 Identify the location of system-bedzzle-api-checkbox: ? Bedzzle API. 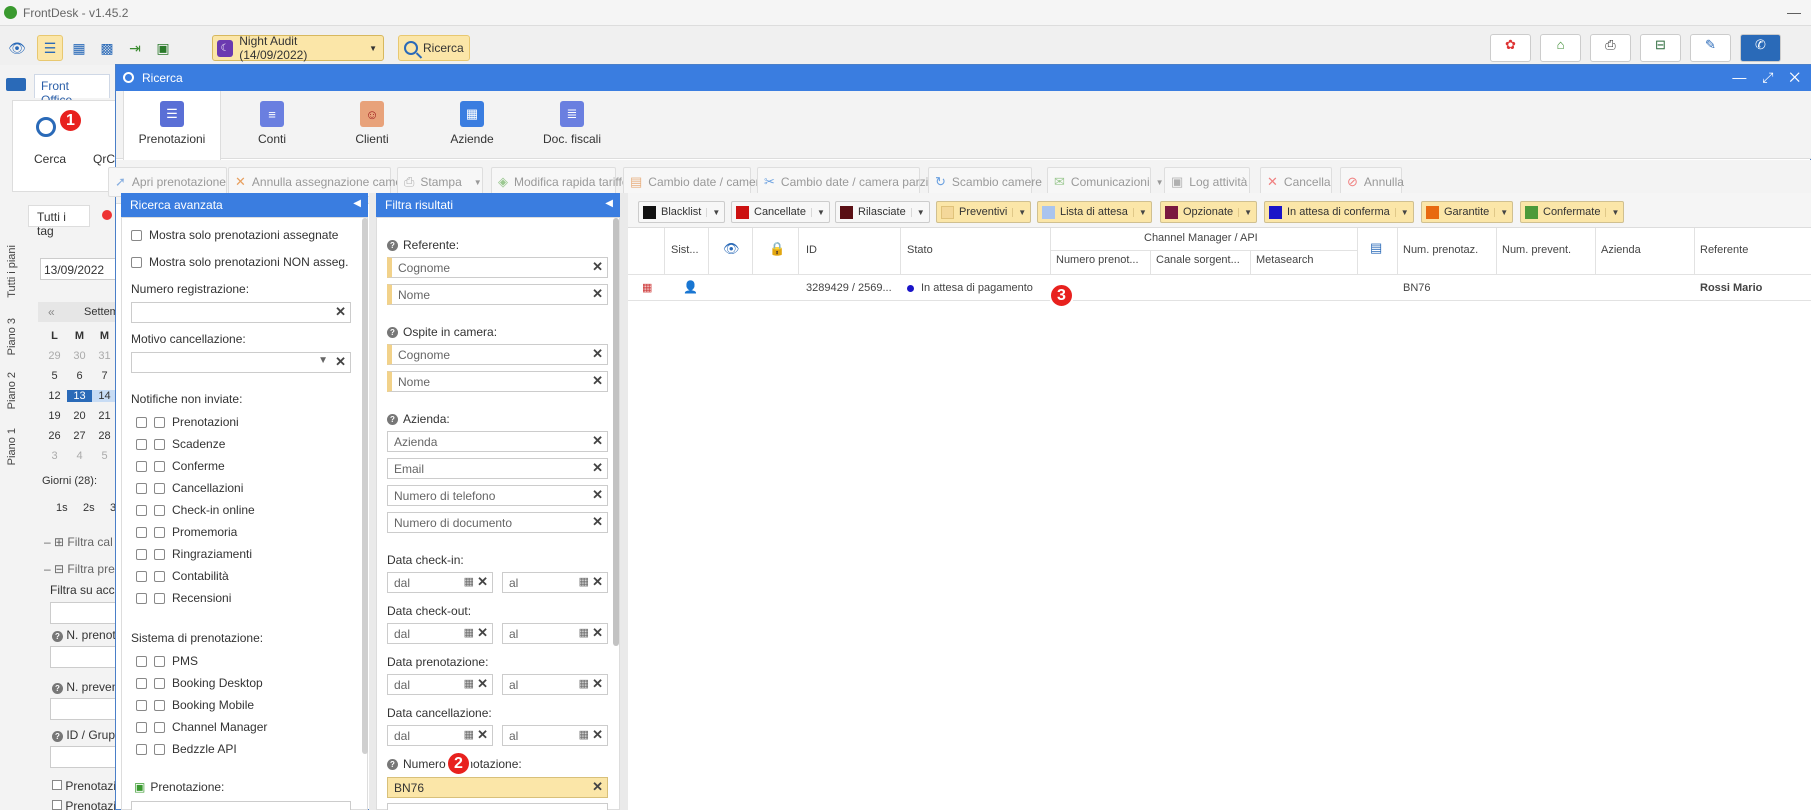
(186, 749).